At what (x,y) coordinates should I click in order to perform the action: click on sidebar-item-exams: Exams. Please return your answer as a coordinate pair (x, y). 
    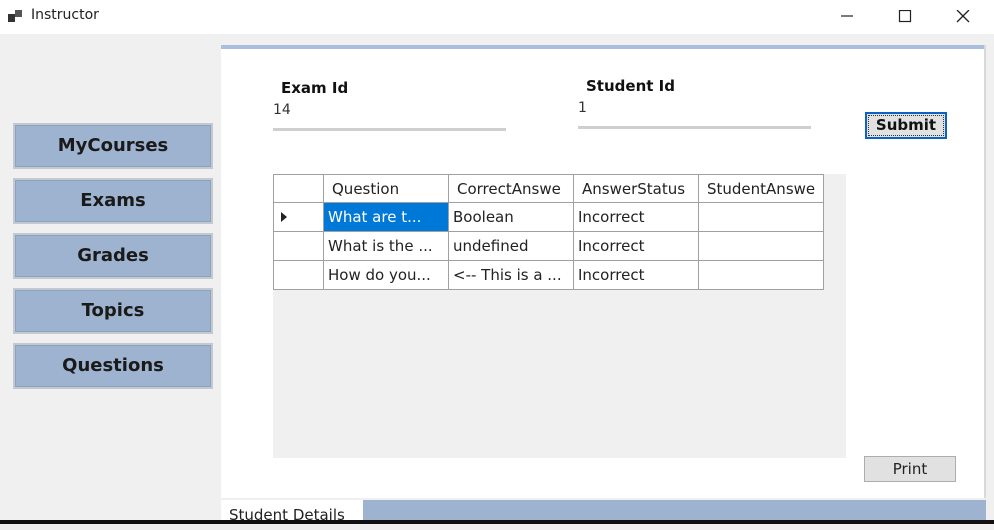
    Looking at the image, I should click on (113, 201).